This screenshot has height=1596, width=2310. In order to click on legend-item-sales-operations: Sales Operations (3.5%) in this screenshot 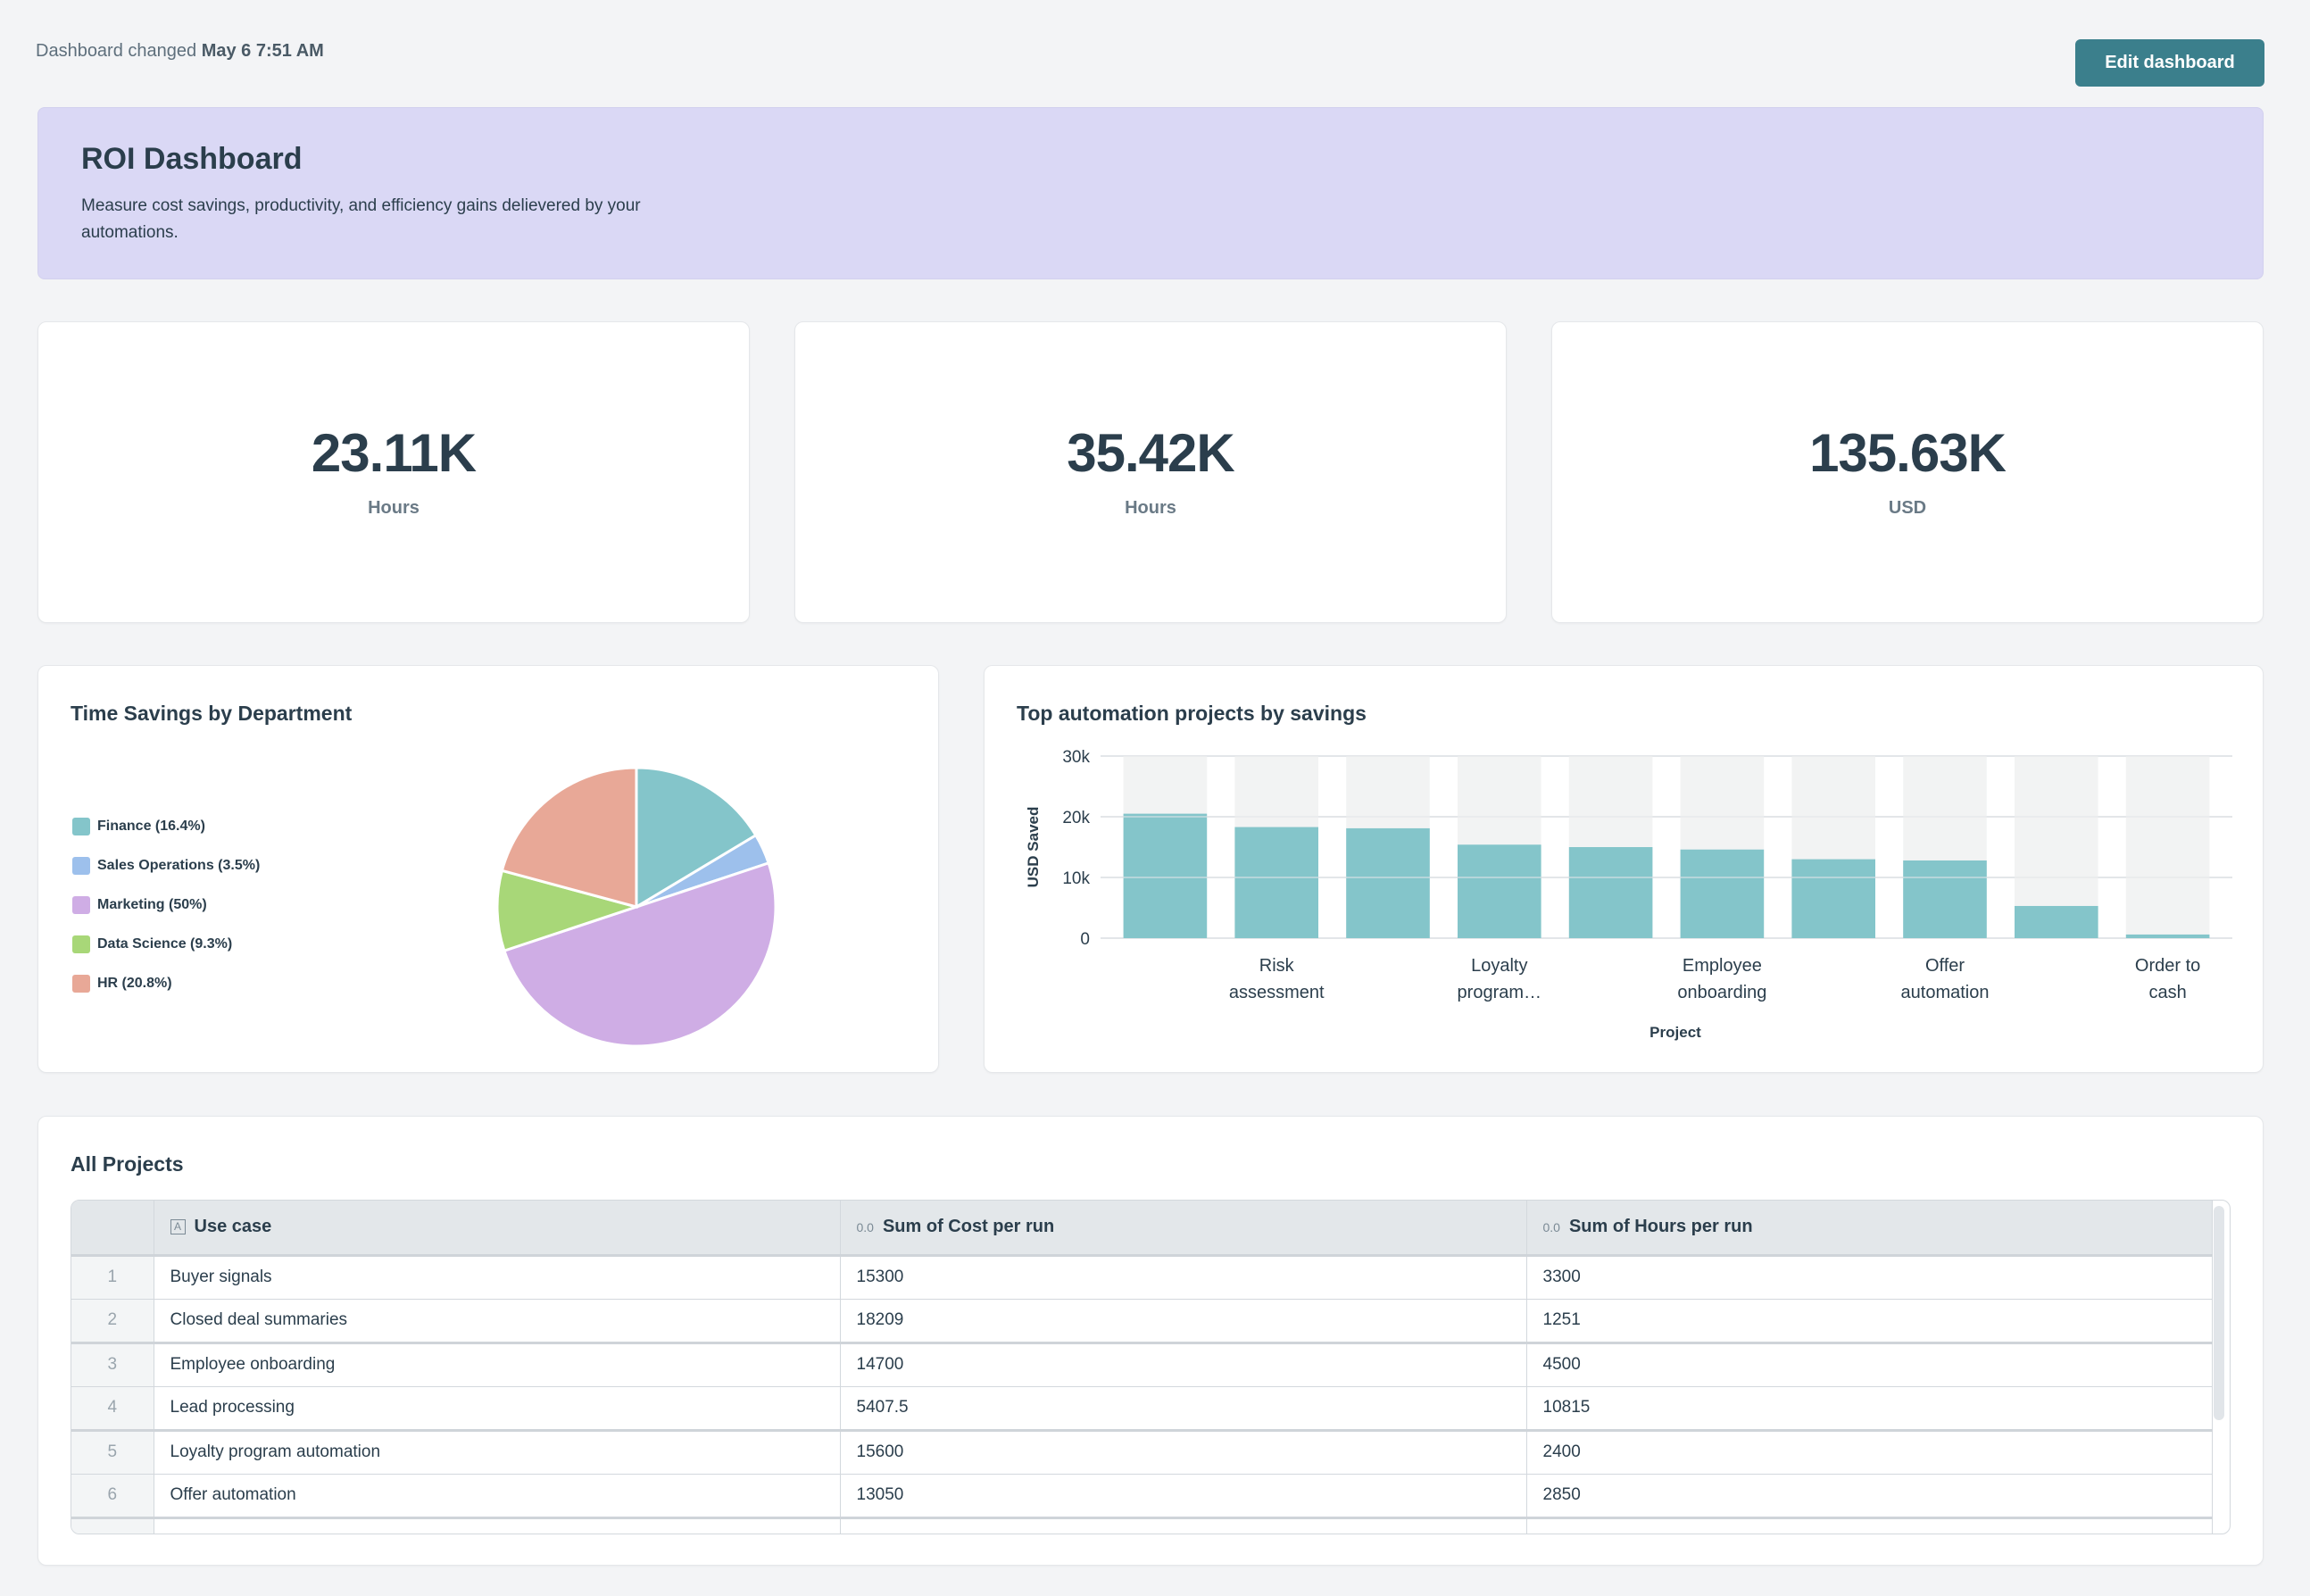, I will do `click(166, 865)`.